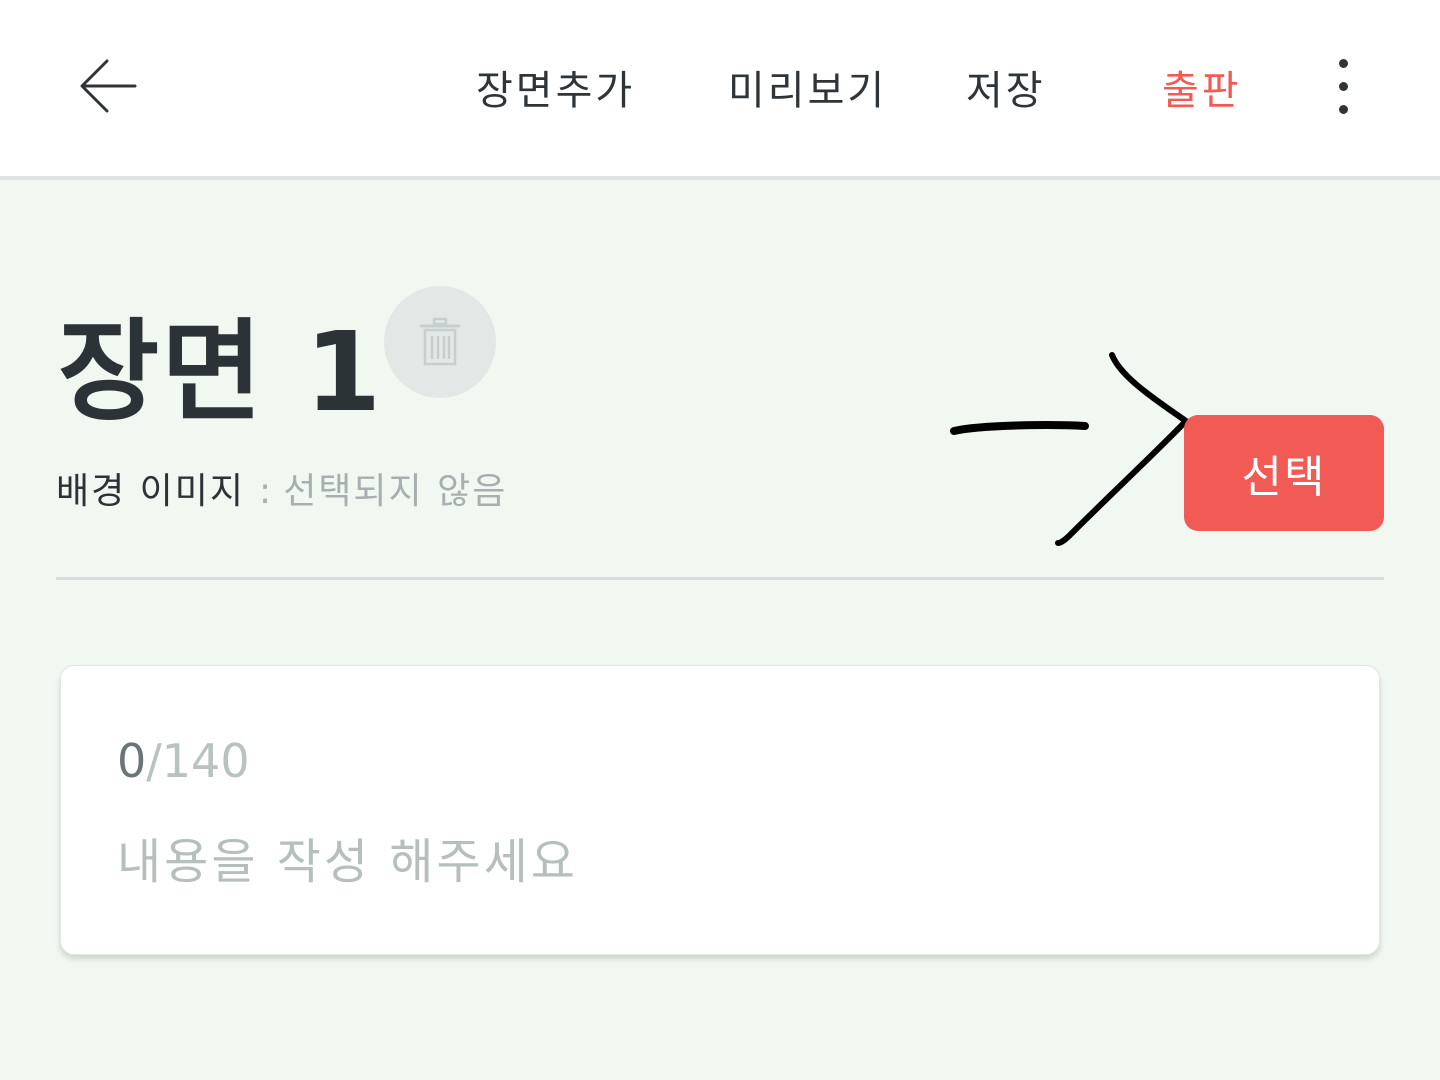 Image resolution: width=1440 pixels, height=1080 pixels. What do you see at coordinates (221, 372) in the screenshot?
I see `scene-title: 장면 1` at bounding box center [221, 372].